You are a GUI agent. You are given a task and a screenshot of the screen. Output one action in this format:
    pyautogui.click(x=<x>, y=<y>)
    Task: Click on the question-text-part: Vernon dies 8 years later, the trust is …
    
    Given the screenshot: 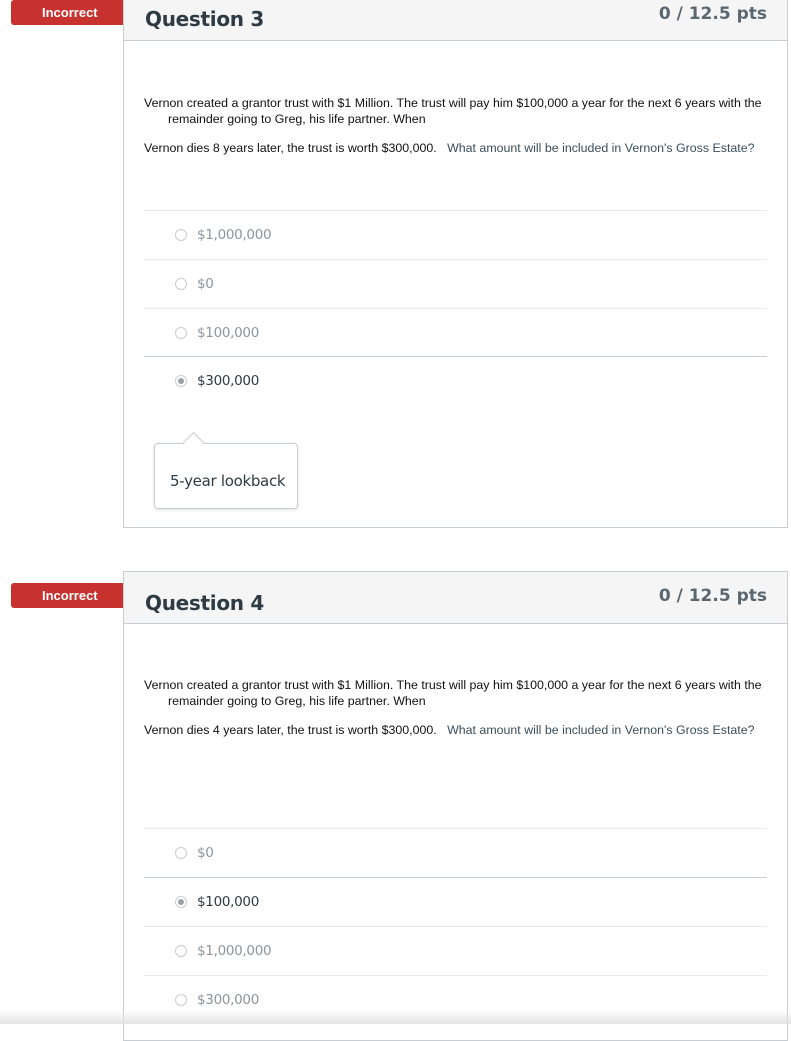 What is the action you would take?
    pyautogui.click(x=290, y=148)
    